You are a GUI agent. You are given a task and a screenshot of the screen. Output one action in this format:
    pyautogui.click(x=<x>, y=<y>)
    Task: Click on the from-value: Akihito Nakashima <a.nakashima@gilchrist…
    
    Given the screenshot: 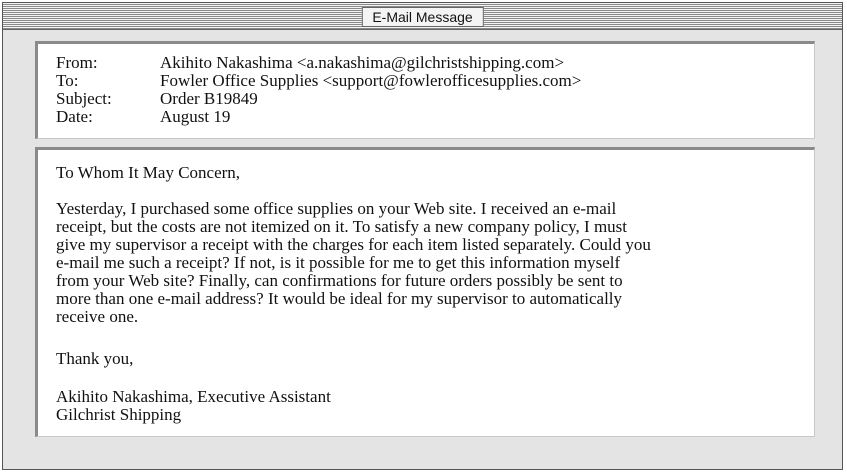 What is the action you would take?
    pyautogui.click(x=362, y=62)
    